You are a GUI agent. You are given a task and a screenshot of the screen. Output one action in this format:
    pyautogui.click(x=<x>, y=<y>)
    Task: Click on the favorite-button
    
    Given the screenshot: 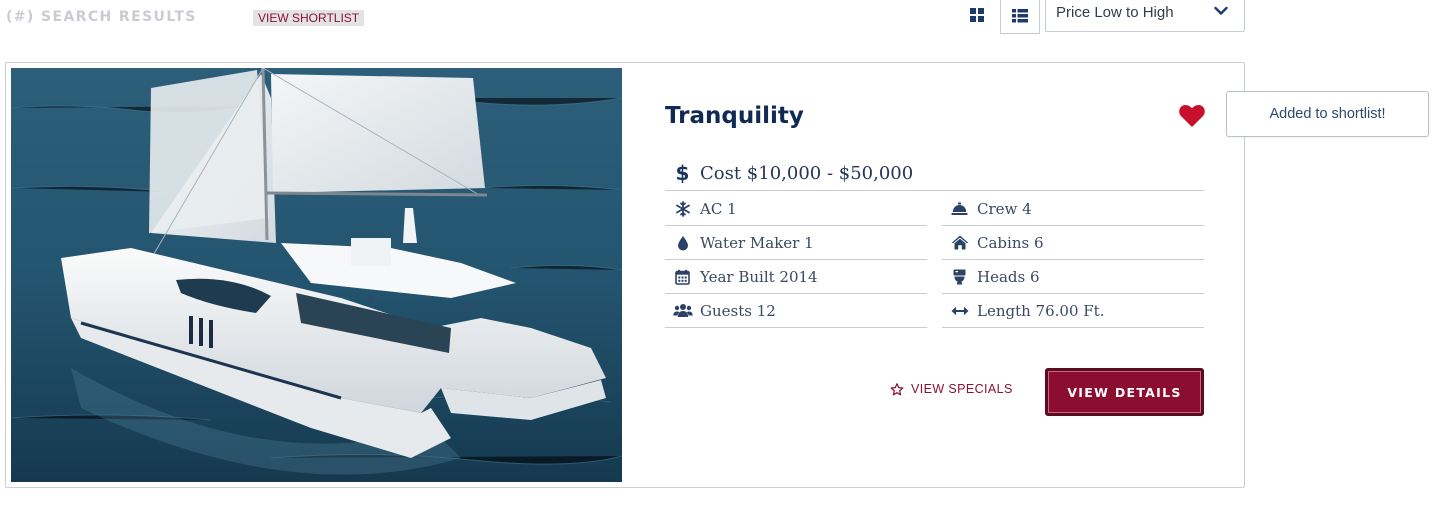 What is the action you would take?
    pyautogui.click(x=1192, y=116)
    